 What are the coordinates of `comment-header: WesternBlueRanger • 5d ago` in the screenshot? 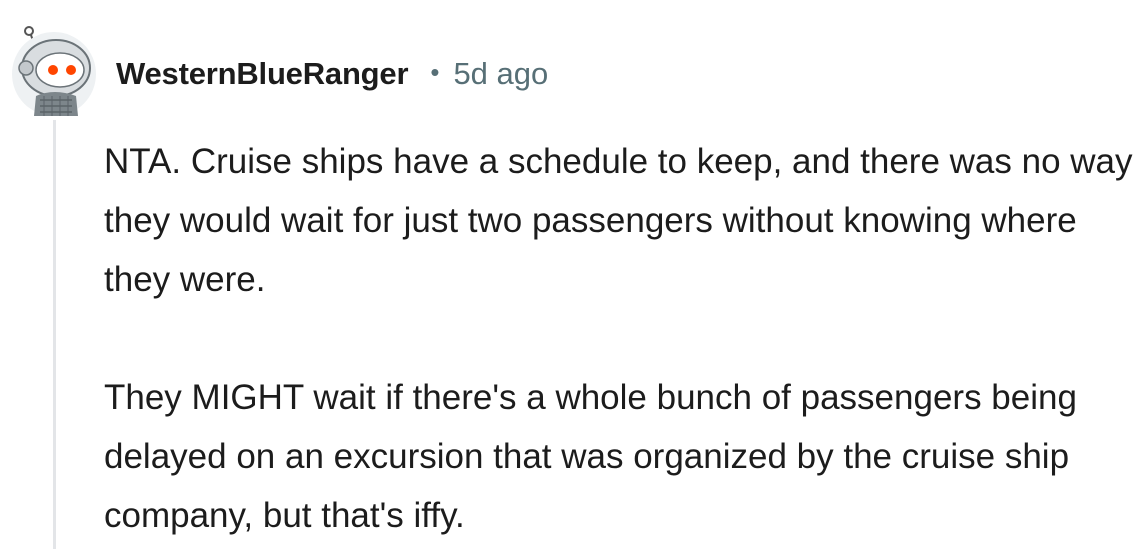 It's located at (332, 74).